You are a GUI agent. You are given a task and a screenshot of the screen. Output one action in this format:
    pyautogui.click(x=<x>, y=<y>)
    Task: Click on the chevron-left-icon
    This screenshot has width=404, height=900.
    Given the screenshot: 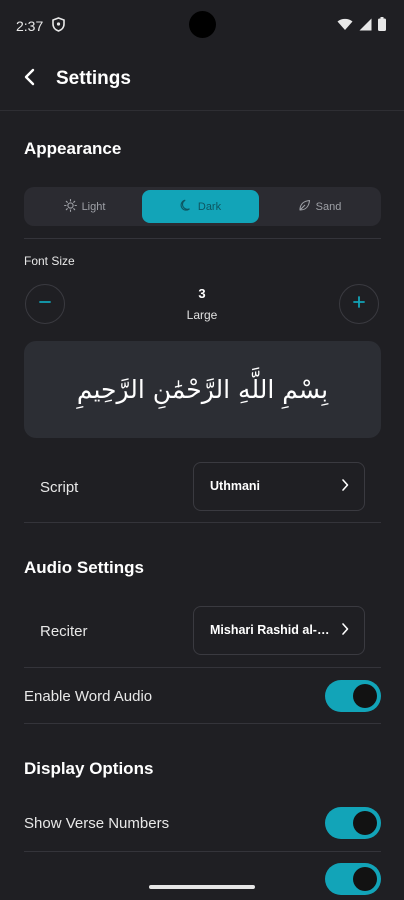 What is the action you would take?
    pyautogui.click(x=30, y=79)
    